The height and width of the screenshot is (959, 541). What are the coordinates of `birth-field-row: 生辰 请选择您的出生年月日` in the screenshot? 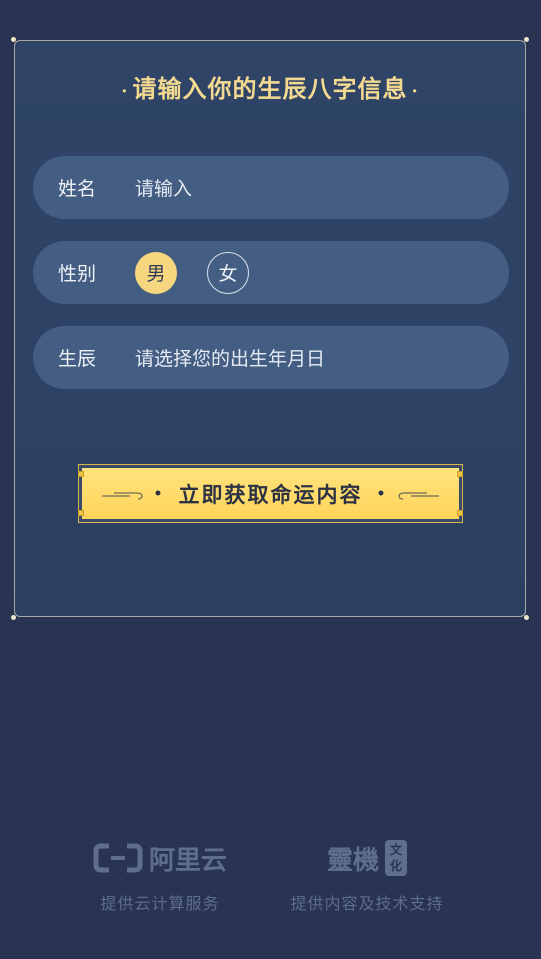 It's located at (271, 357).